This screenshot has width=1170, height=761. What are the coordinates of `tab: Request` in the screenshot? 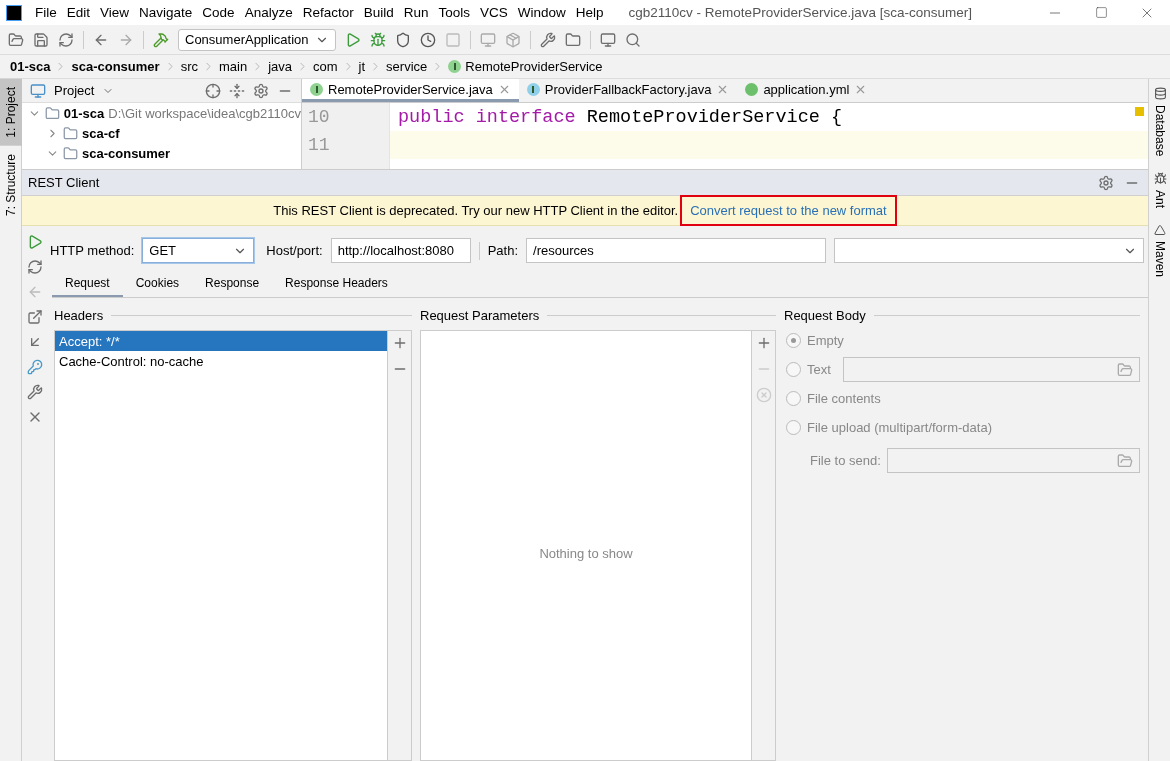 It's located at (87, 284).